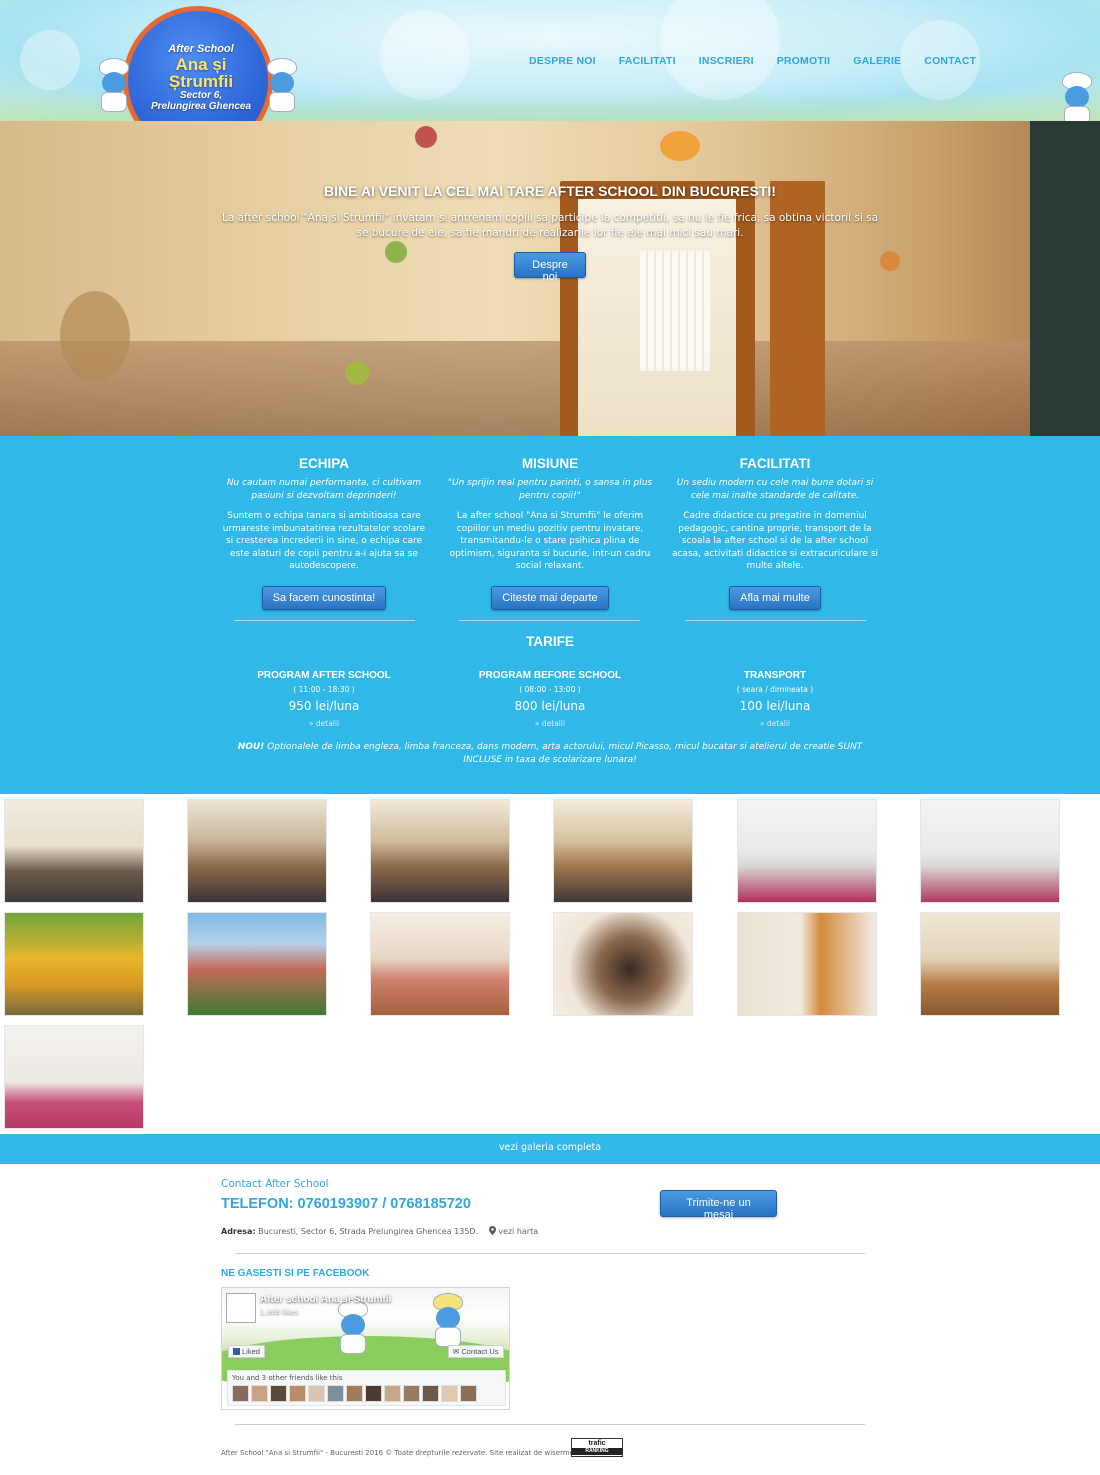 The width and height of the screenshot is (1100, 1475). What do you see at coordinates (201, 106) in the screenshot?
I see `logo-line: Prelungirea Ghencea` at bounding box center [201, 106].